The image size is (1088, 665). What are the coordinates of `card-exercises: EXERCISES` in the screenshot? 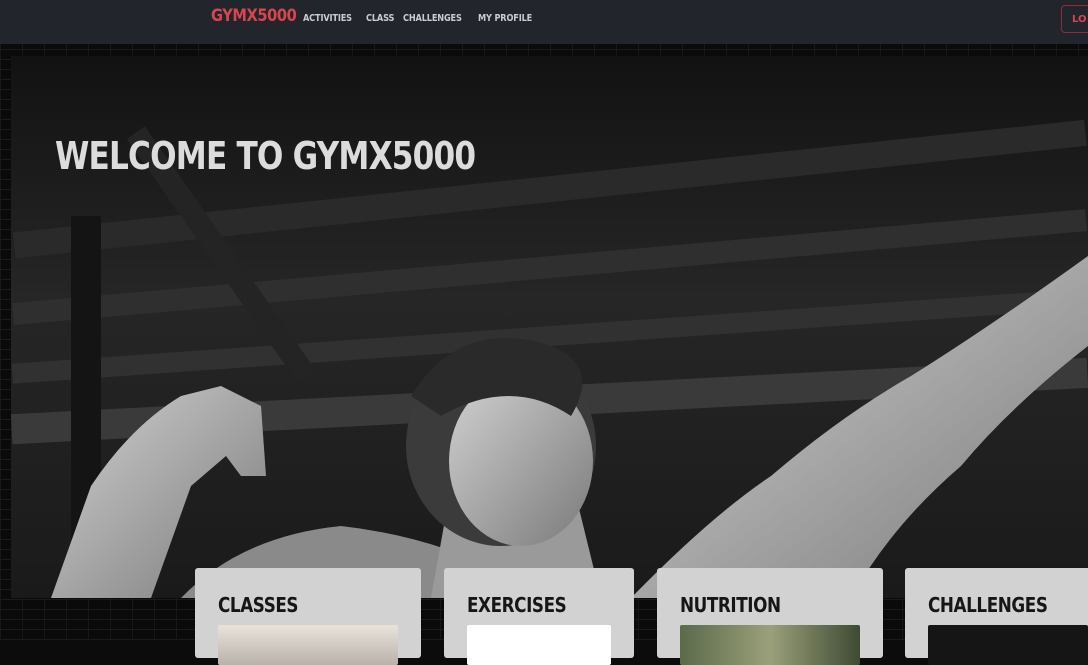 It's located at (539, 616).